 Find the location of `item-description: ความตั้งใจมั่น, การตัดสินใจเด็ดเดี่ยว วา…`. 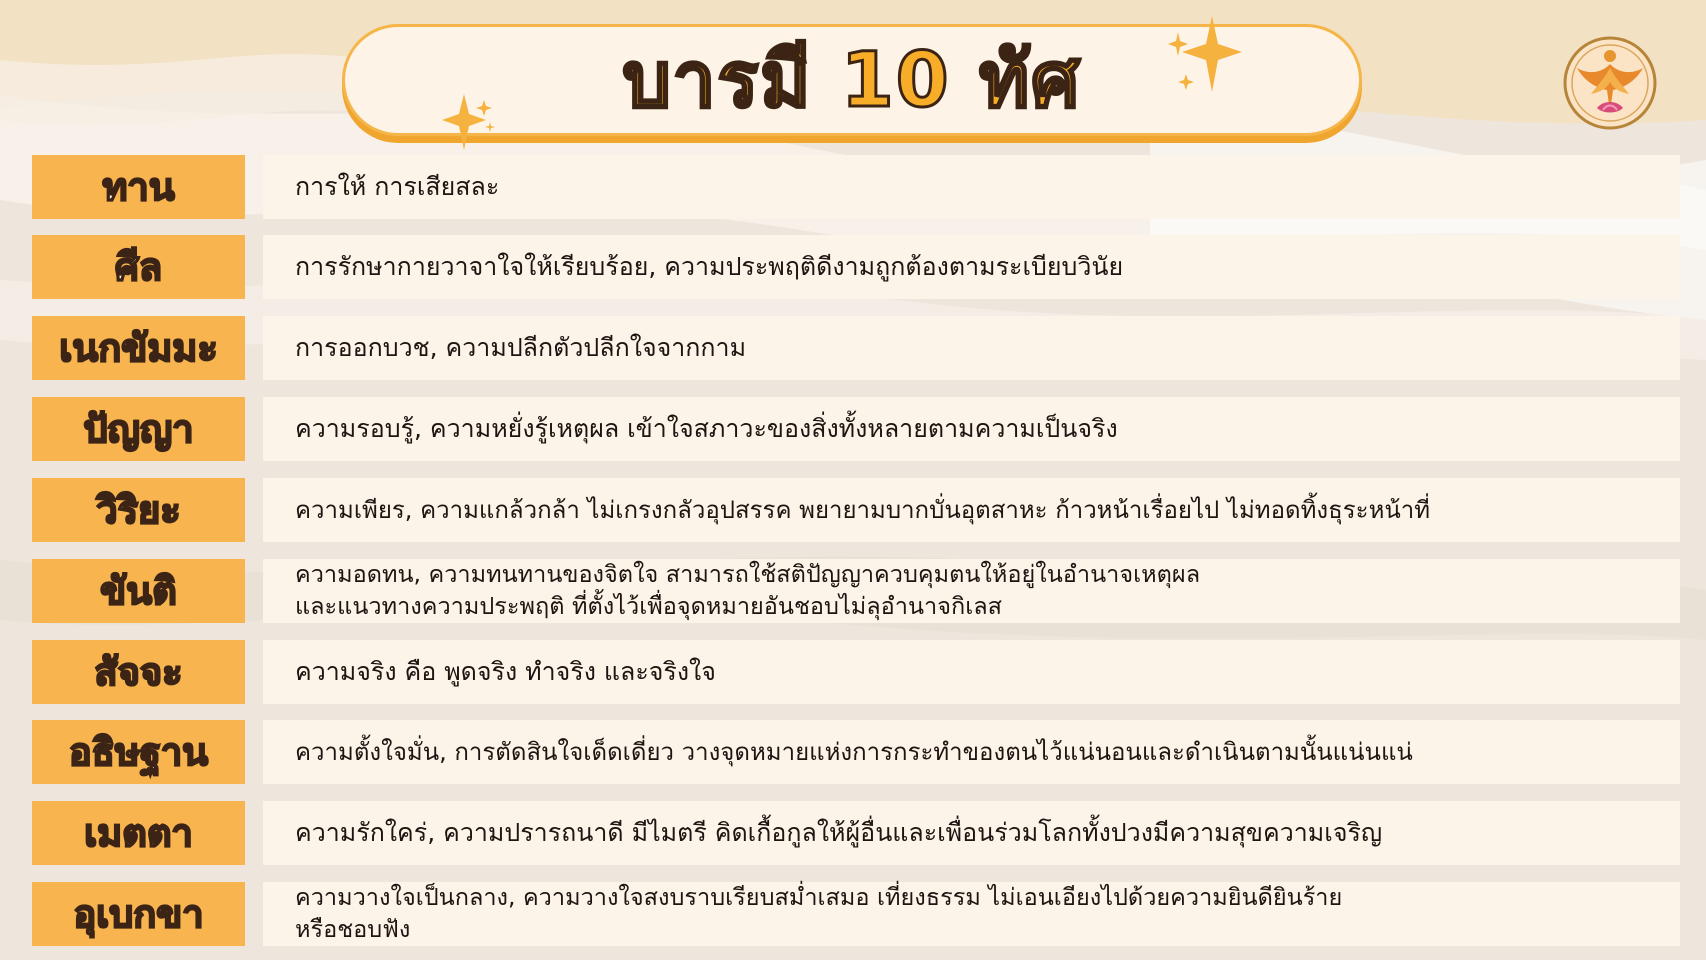

item-description: ความตั้งใจมั่น, การตัดสินใจเด็ดเดี่ยว วา… is located at coordinates (971, 752).